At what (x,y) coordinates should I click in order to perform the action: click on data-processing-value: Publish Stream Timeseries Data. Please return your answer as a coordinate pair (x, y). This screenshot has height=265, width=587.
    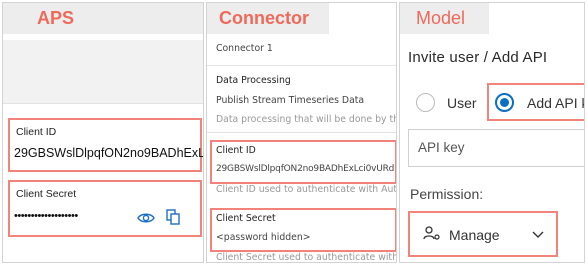
    Looking at the image, I should click on (290, 100).